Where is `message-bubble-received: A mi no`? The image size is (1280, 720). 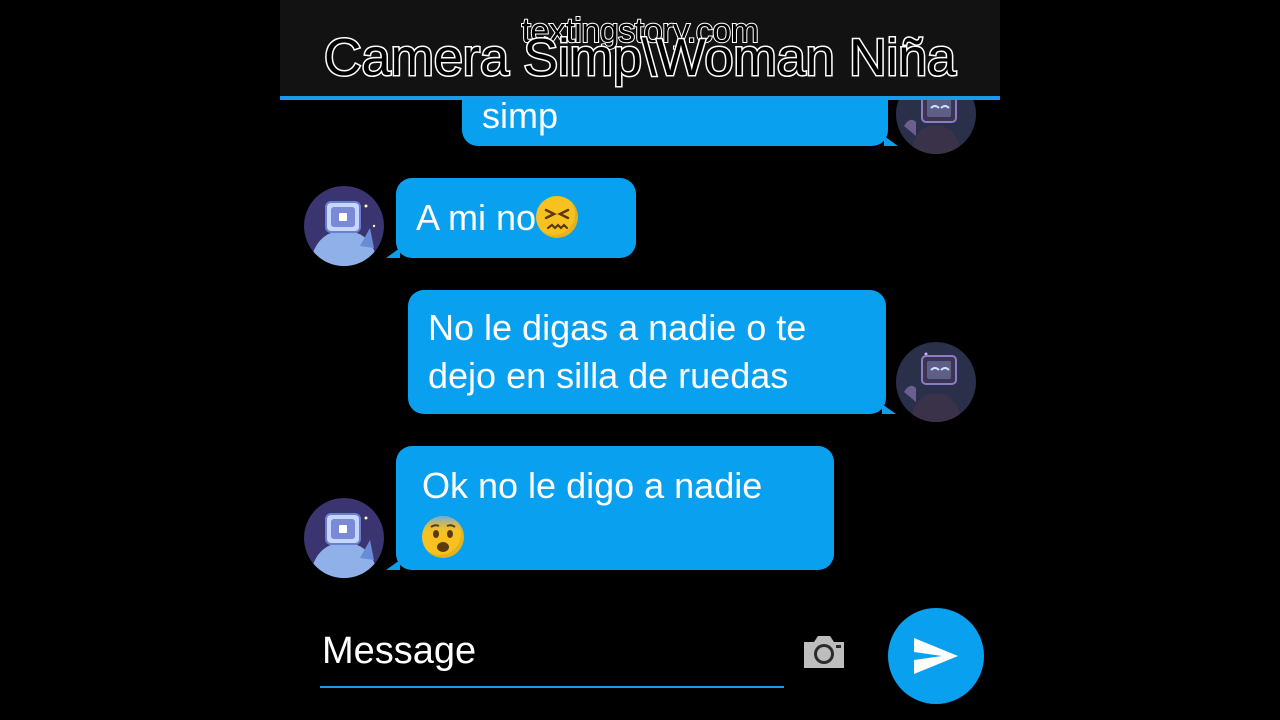
message-bubble-received: A mi no is located at coordinates (511, 218).